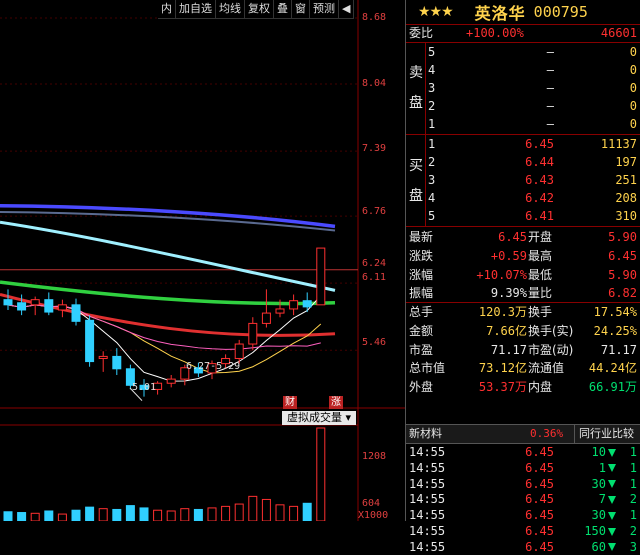 The height and width of the screenshot is (555, 640). What do you see at coordinates (615, 330) in the screenshot?
I see `stats-value: 24.25%` at bounding box center [615, 330].